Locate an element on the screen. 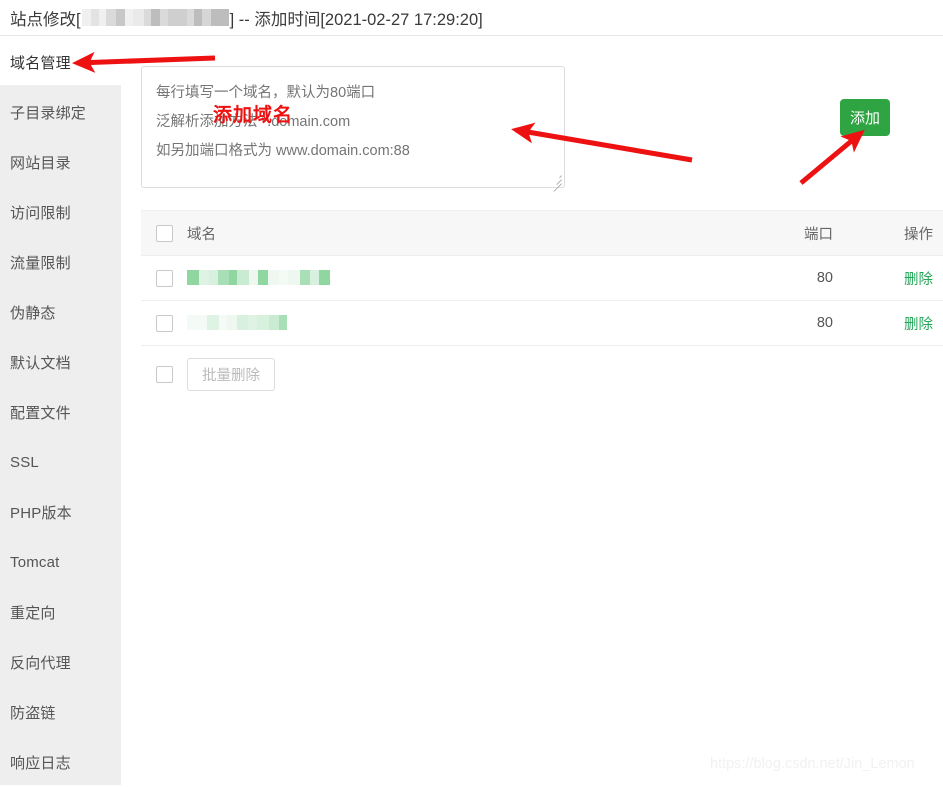 This screenshot has height=787, width=943. add-domain-button: 添加 is located at coordinates (865, 117).